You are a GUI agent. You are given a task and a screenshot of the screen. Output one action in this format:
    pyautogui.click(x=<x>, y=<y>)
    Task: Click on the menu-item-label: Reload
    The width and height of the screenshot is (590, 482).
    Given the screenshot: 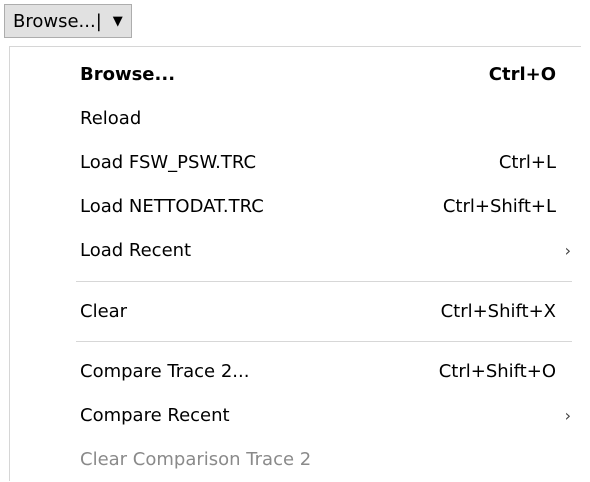 What is the action you would take?
    pyautogui.click(x=111, y=118)
    